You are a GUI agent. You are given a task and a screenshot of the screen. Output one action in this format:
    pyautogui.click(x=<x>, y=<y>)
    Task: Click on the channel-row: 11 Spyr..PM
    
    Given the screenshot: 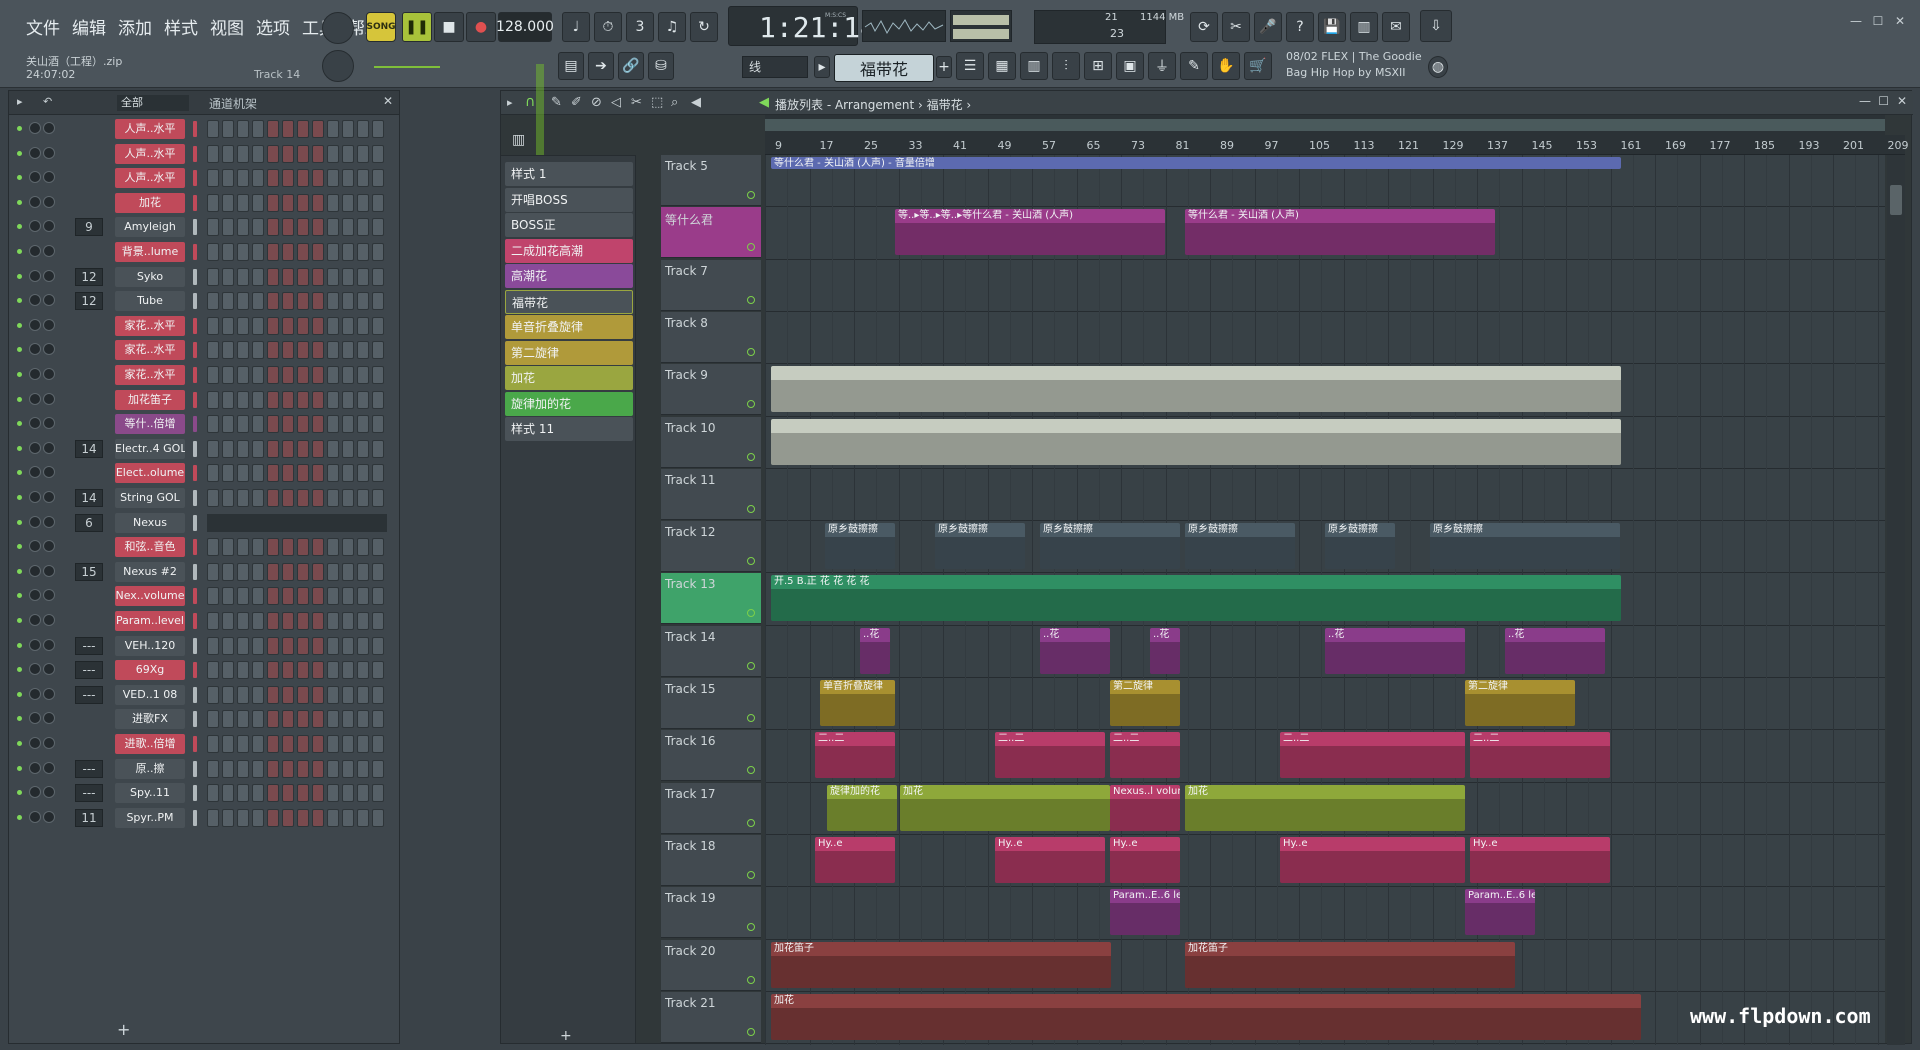 What is the action you would take?
    pyautogui.click(x=204, y=818)
    